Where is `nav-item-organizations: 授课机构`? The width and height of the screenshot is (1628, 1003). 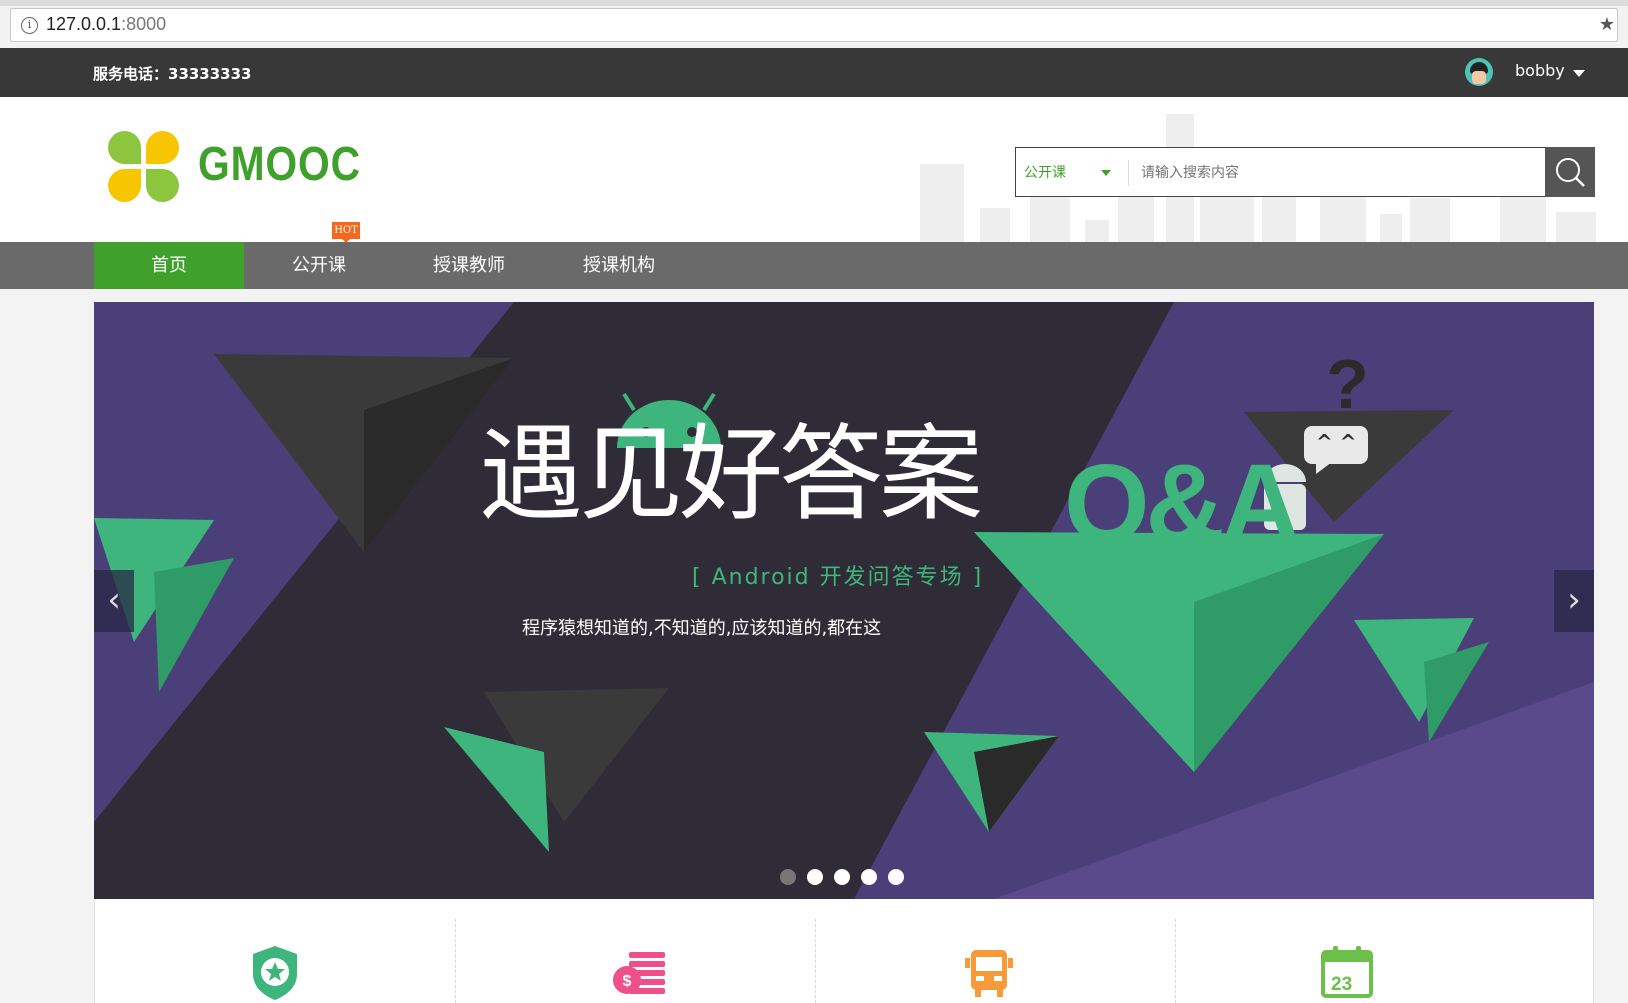 nav-item-organizations: 授课机构 is located at coordinates (619, 265).